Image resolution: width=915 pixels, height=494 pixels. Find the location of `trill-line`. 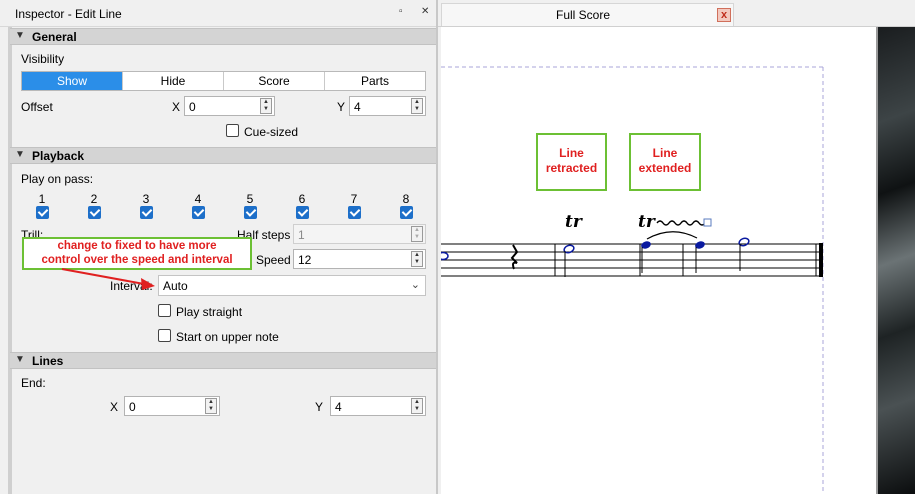

trill-line is located at coordinates (681, 223).